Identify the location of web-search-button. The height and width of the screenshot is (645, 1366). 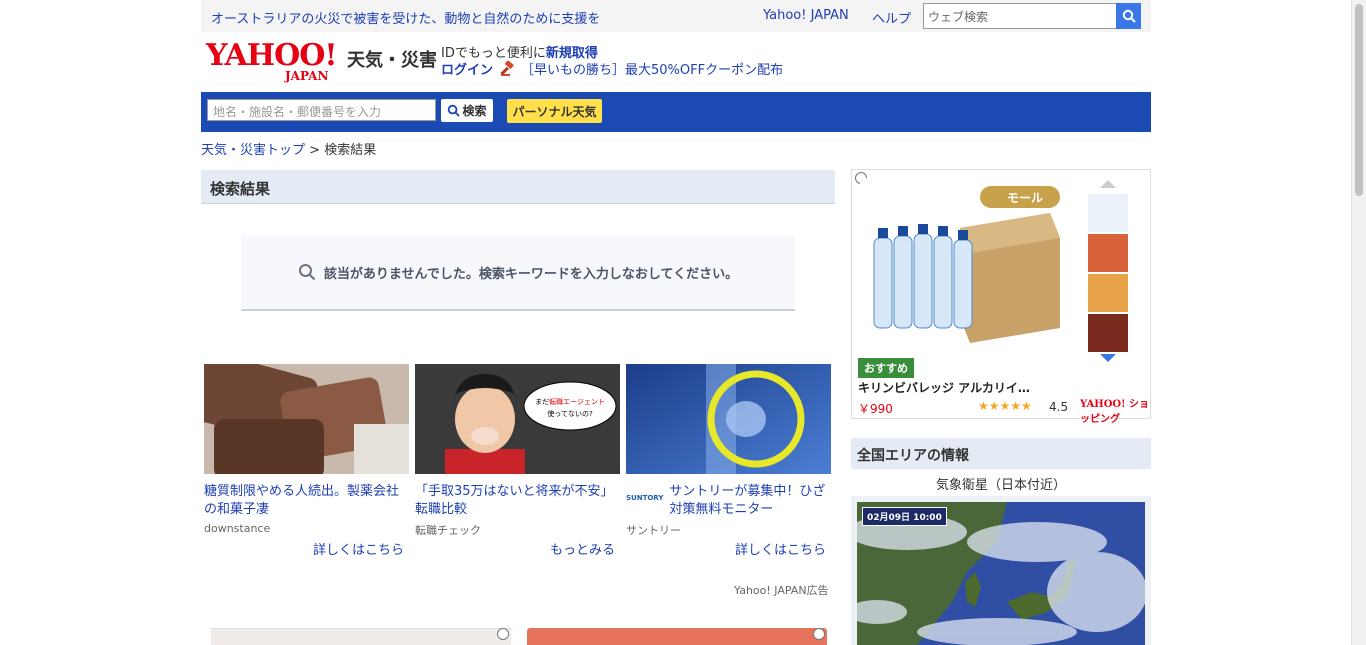
(1128, 16).